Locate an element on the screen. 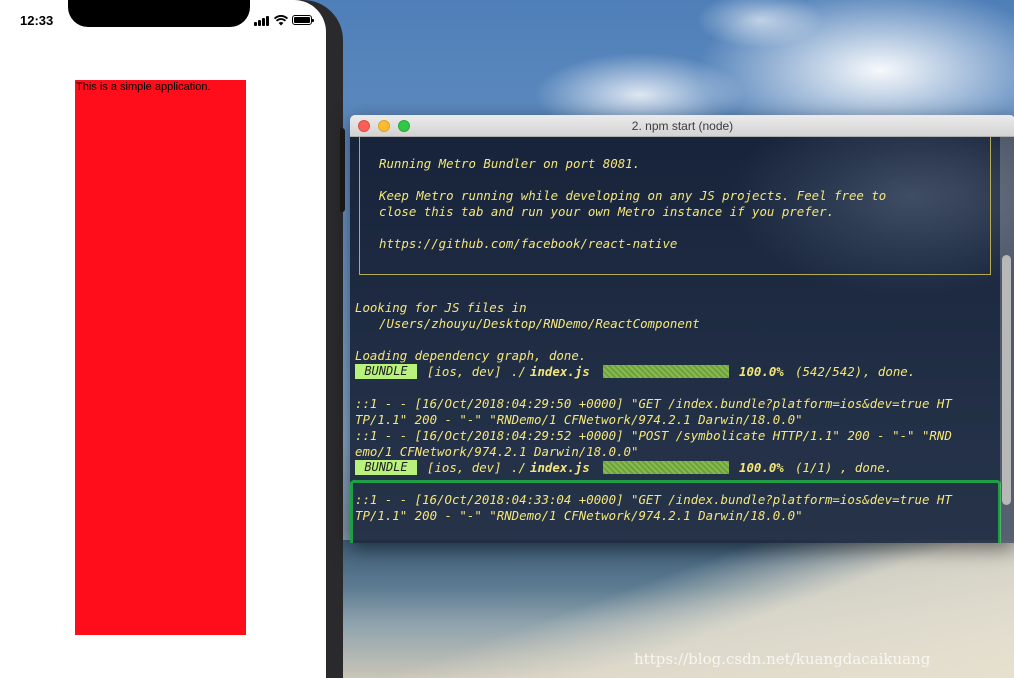 Image resolution: width=1014 pixels, height=678 pixels. side-button is located at coordinates (342, 170).